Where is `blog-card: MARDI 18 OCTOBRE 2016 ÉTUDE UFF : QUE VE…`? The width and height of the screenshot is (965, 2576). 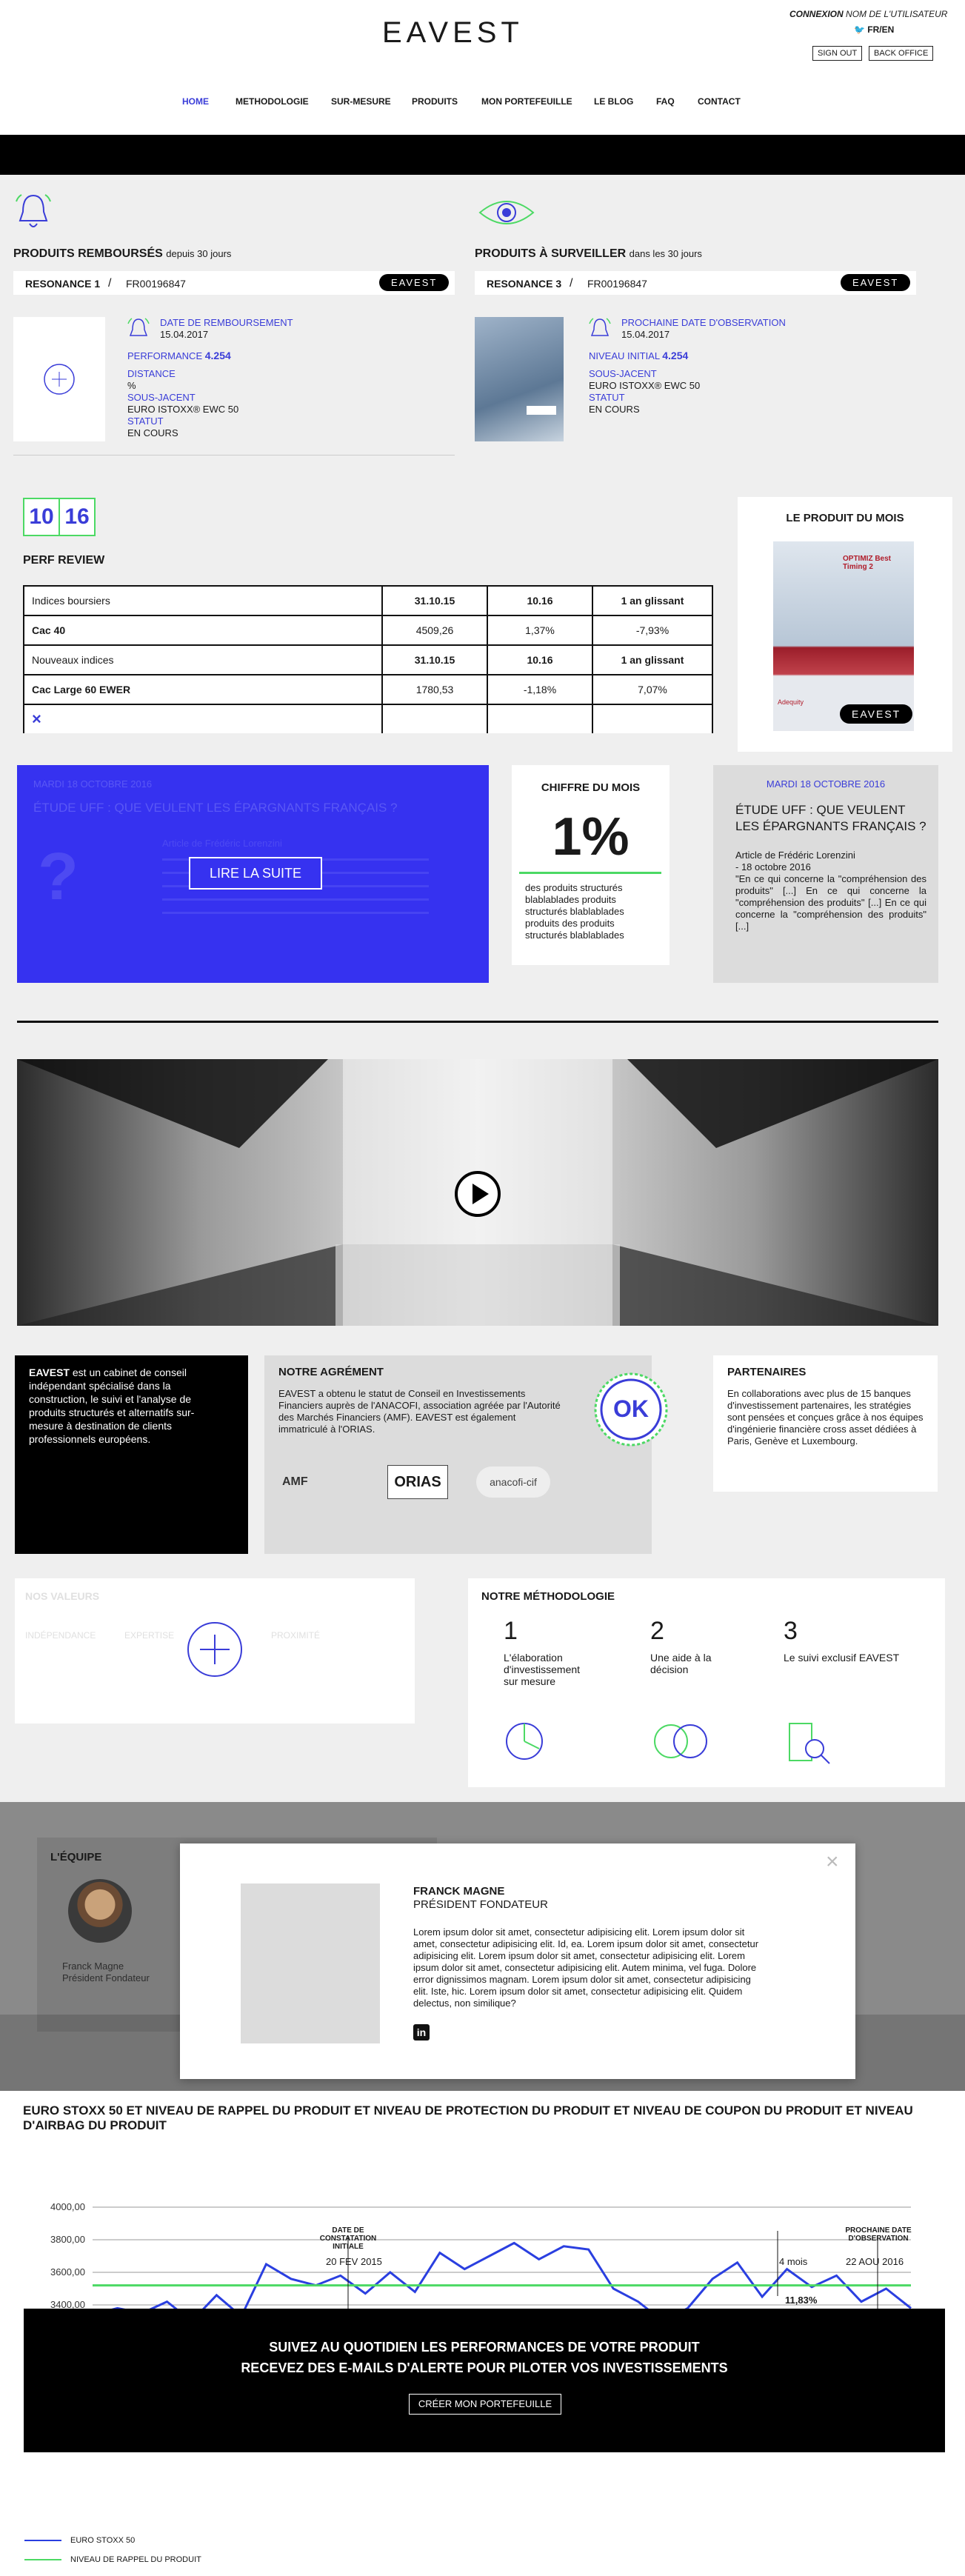 blog-card: MARDI 18 OCTOBRE 2016 ÉTUDE UFF : QUE VE… is located at coordinates (825, 874).